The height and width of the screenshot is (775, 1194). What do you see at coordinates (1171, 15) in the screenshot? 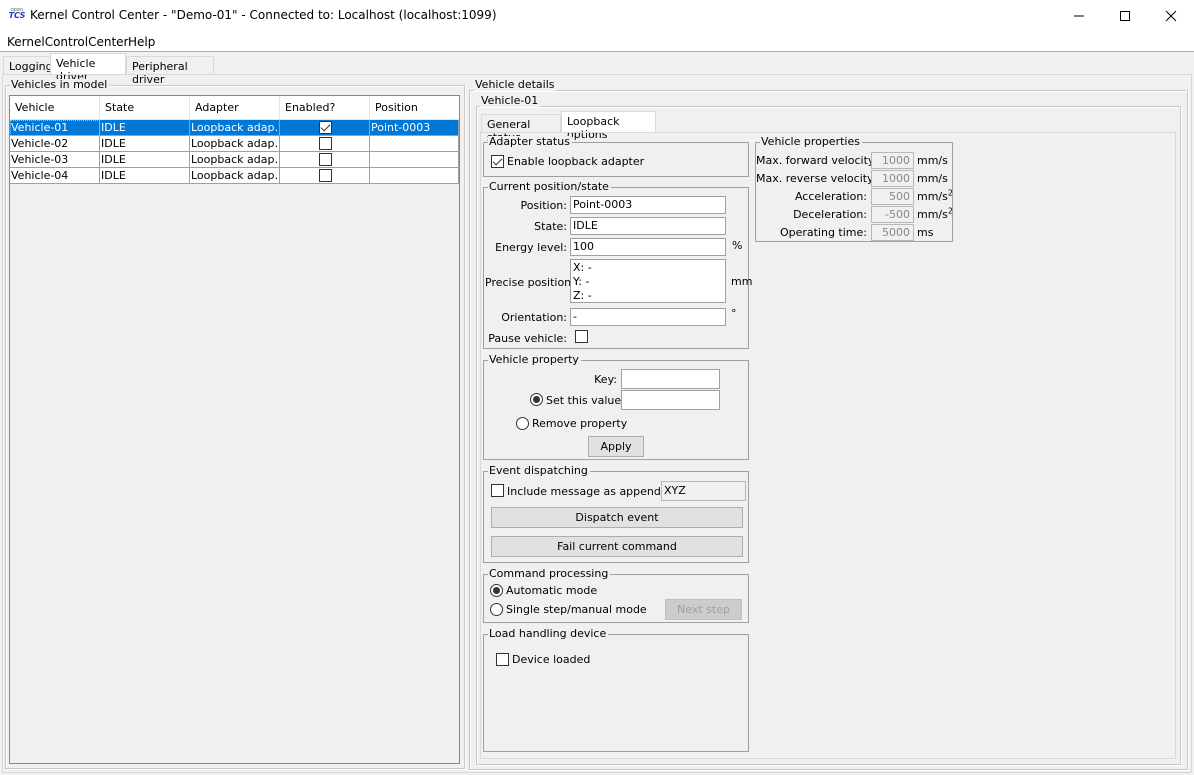
I see `close-button` at bounding box center [1171, 15].